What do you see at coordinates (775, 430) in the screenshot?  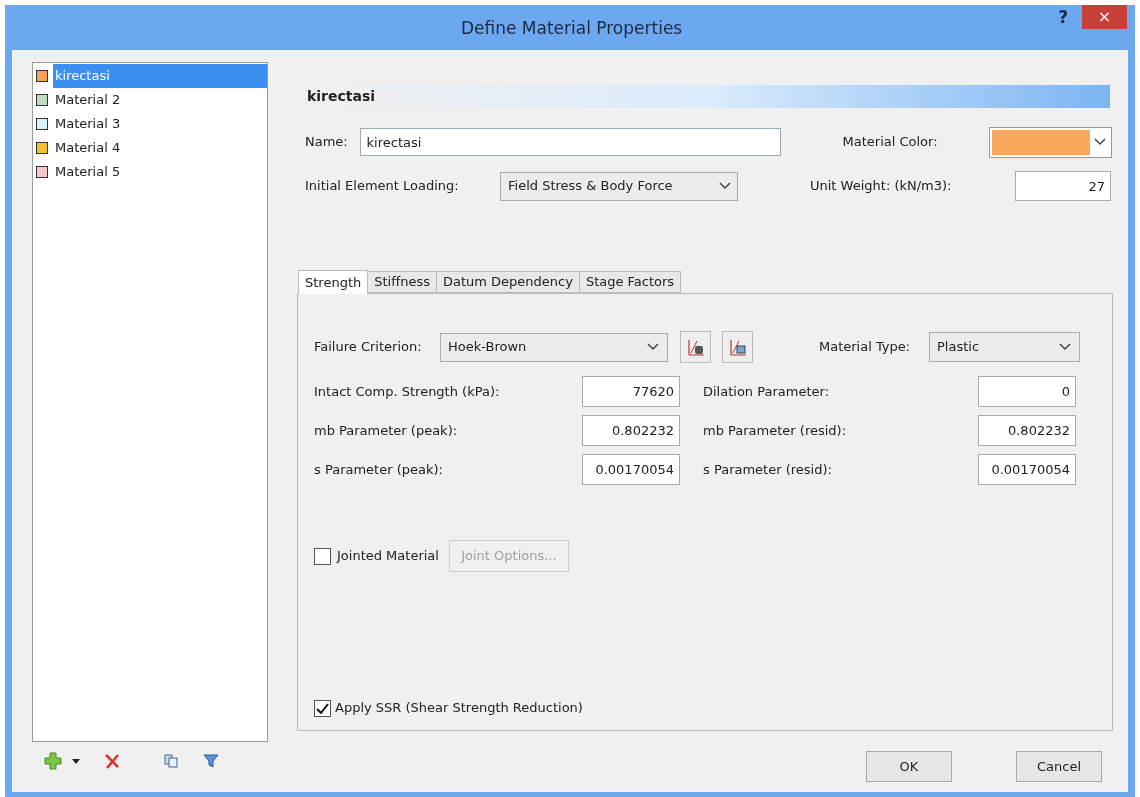 I see `field-label: mb Parameter (resid):` at bounding box center [775, 430].